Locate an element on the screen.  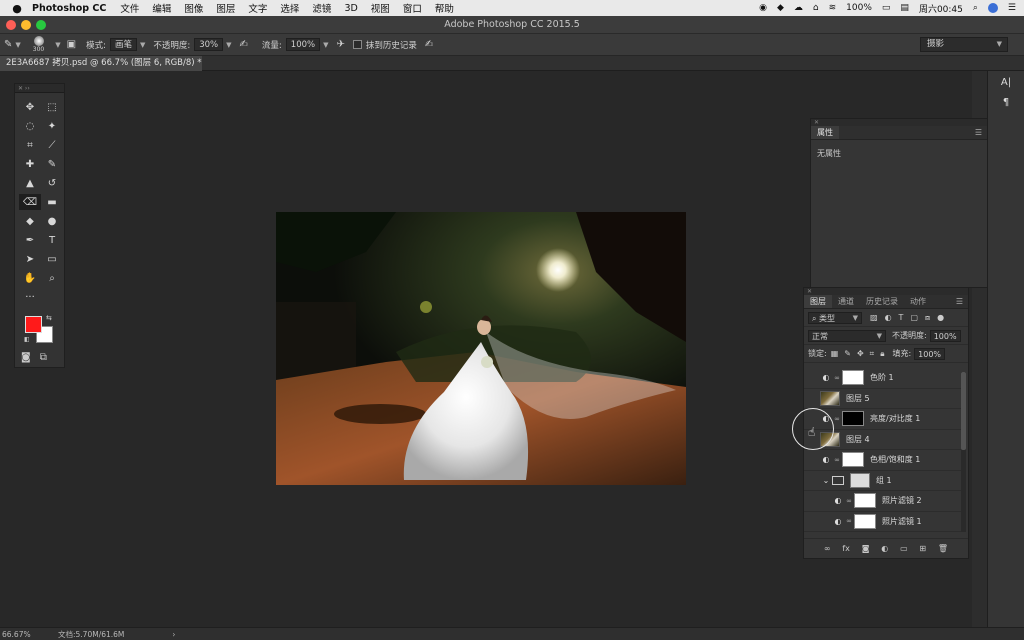
document-tab: 2E3A6687 拷贝.psd @ 66.7% (图层 6, RGB/8) * is located at coordinates (101, 63).